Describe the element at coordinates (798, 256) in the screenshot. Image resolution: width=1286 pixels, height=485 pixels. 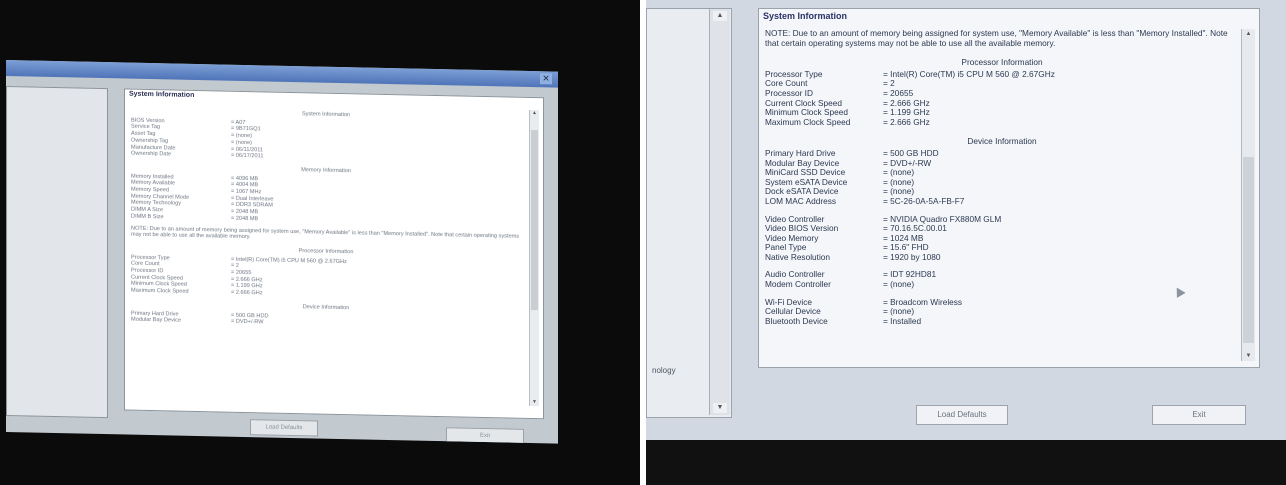
I see `info-label: Native Resolution` at that location.